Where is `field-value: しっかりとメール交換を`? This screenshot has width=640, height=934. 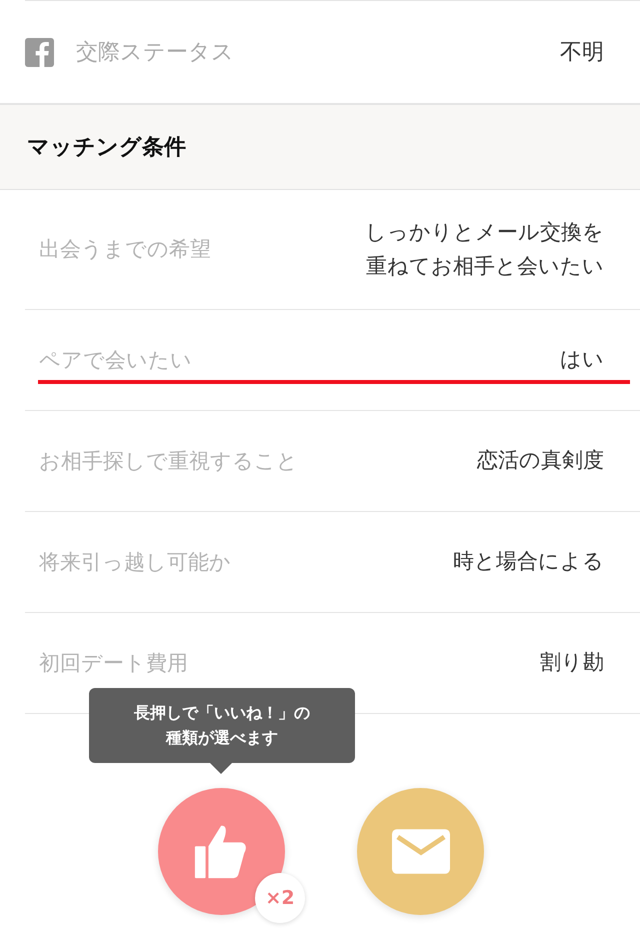
field-value: しっかりとメール交換を is located at coordinates (484, 232).